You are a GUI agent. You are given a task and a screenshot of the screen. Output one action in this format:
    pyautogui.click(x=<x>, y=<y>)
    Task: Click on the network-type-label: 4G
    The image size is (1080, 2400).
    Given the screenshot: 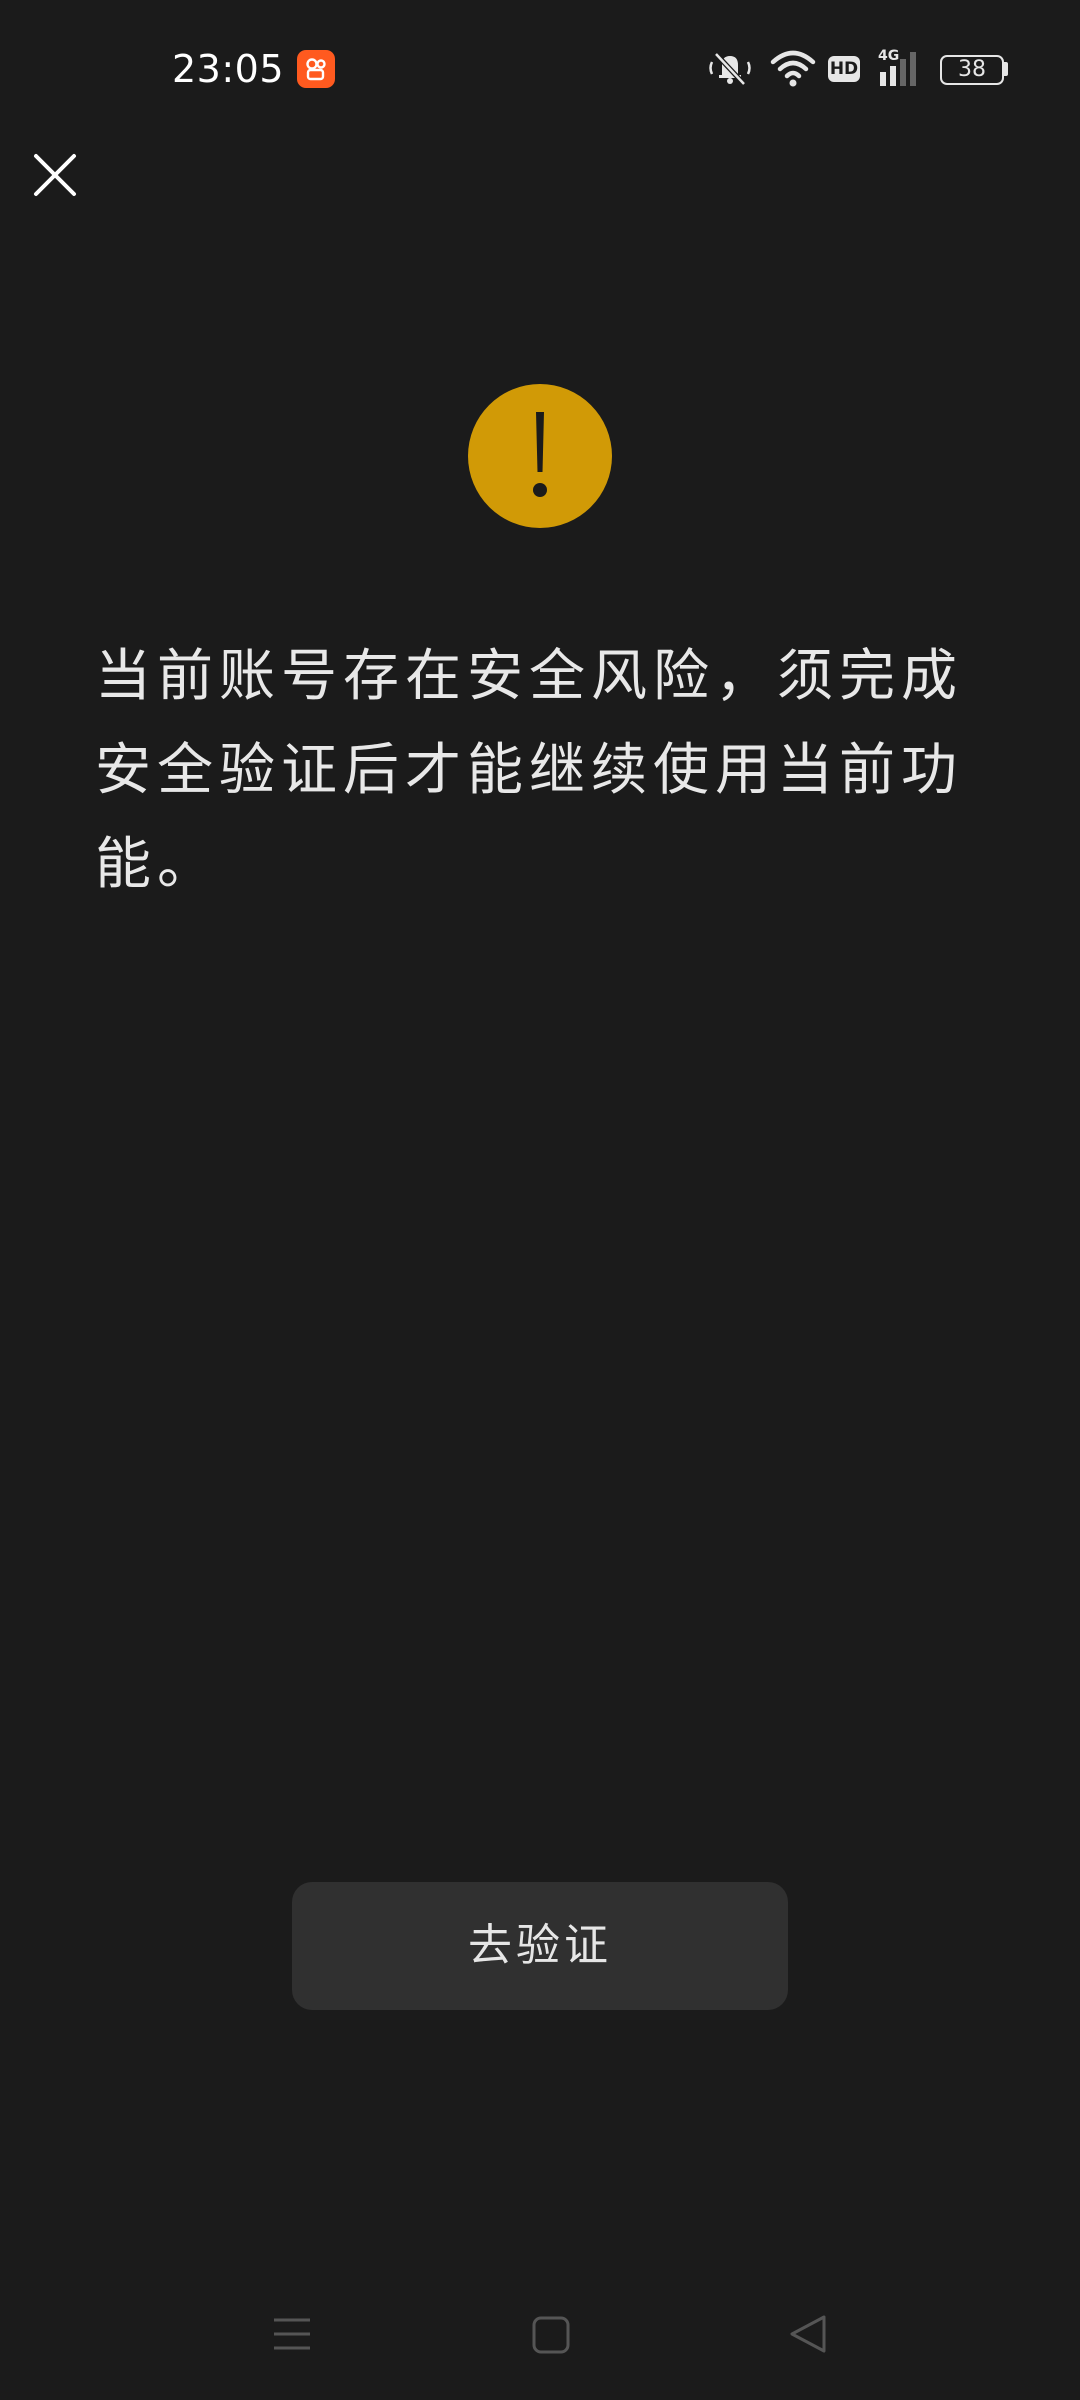 What is the action you would take?
    pyautogui.click(x=888, y=56)
    